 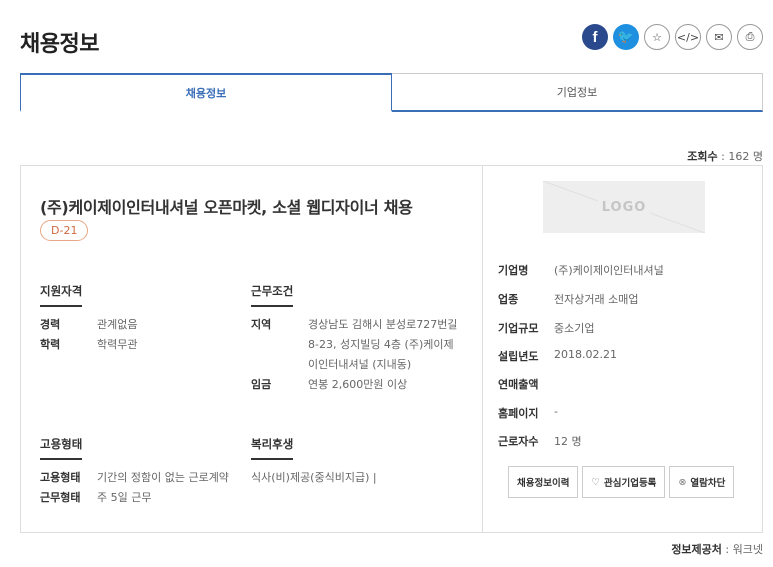 I want to click on info-source-value: 워크넷, so click(x=747, y=549).